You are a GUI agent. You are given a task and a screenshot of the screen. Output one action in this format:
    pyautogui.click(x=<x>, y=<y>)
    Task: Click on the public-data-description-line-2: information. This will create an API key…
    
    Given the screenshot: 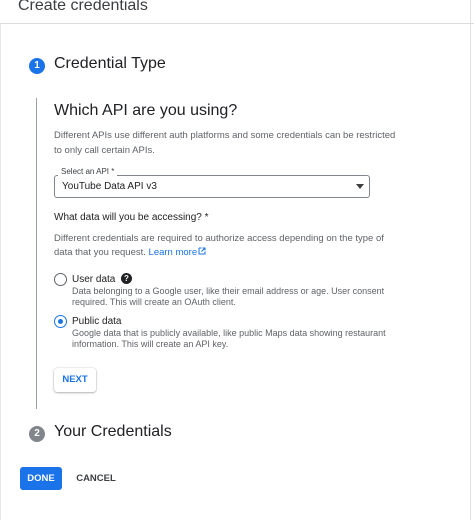 What is the action you would take?
    pyautogui.click(x=150, y=344)
    